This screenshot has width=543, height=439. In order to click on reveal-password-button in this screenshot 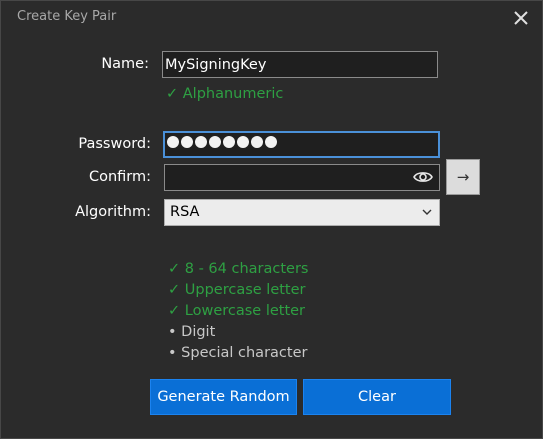, I will do `click(423, 179)`.